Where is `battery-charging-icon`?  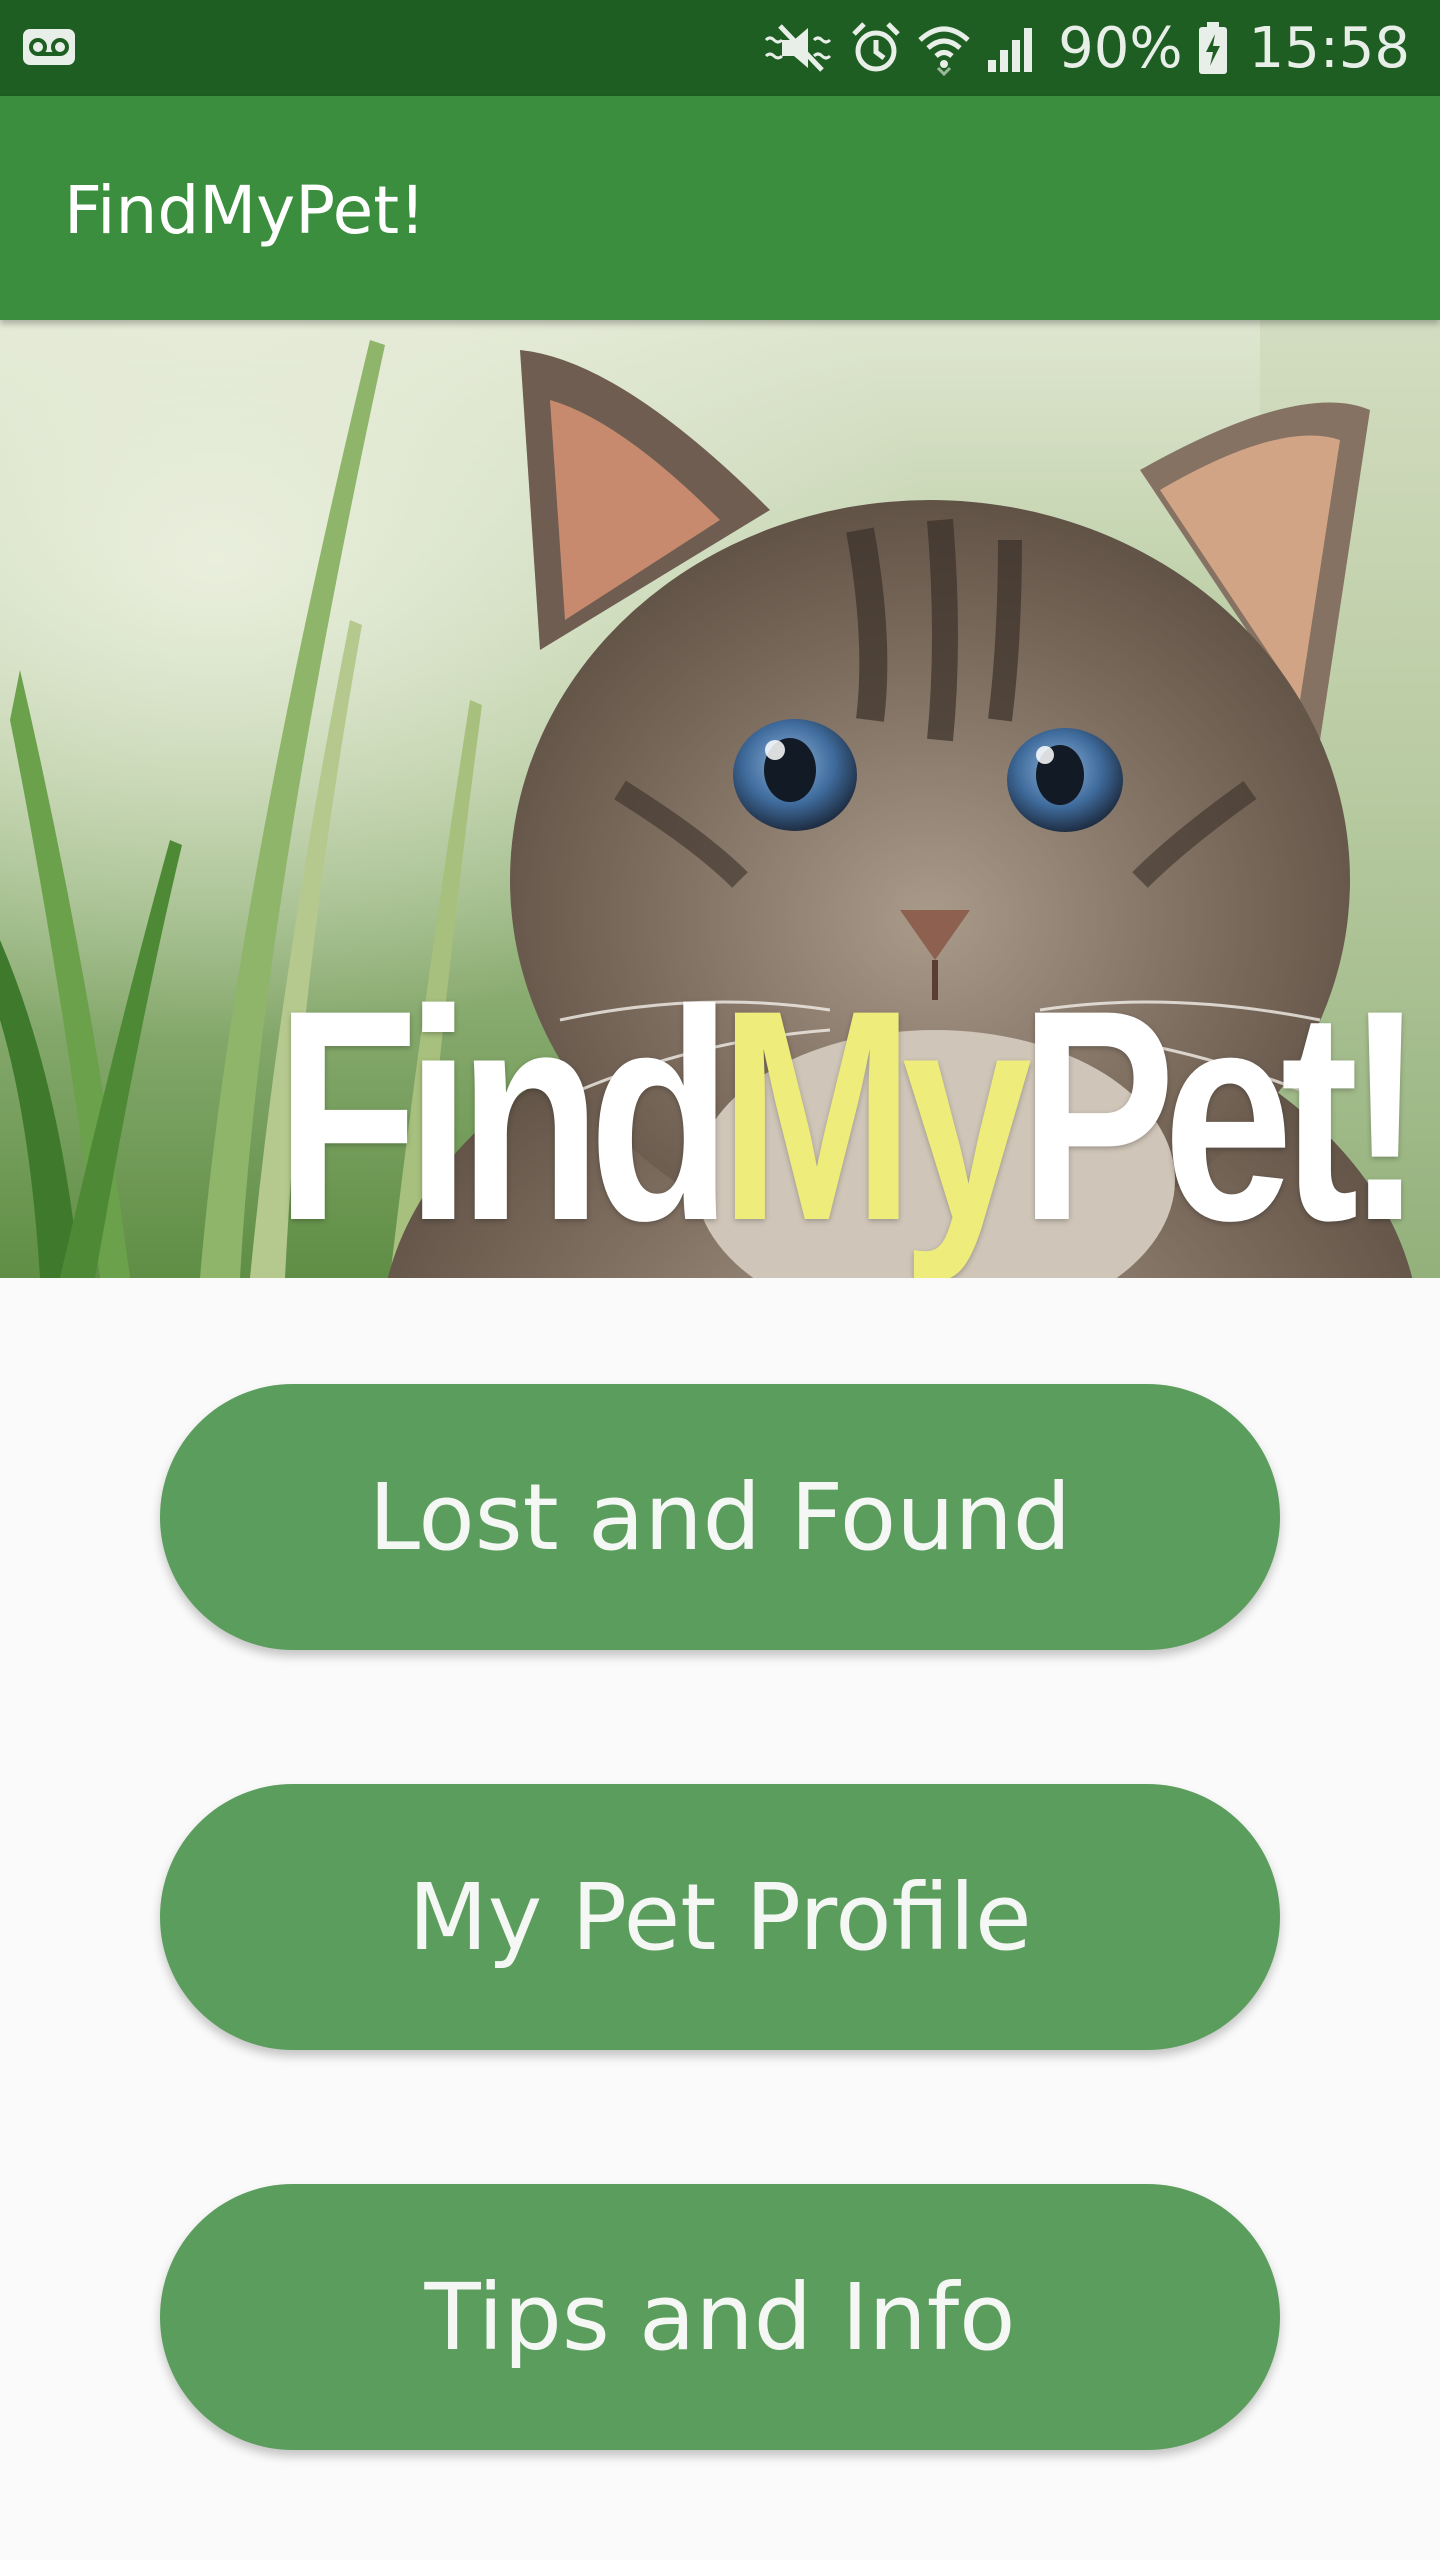 battery-charging-icon is located at coordinates (1213, 48).